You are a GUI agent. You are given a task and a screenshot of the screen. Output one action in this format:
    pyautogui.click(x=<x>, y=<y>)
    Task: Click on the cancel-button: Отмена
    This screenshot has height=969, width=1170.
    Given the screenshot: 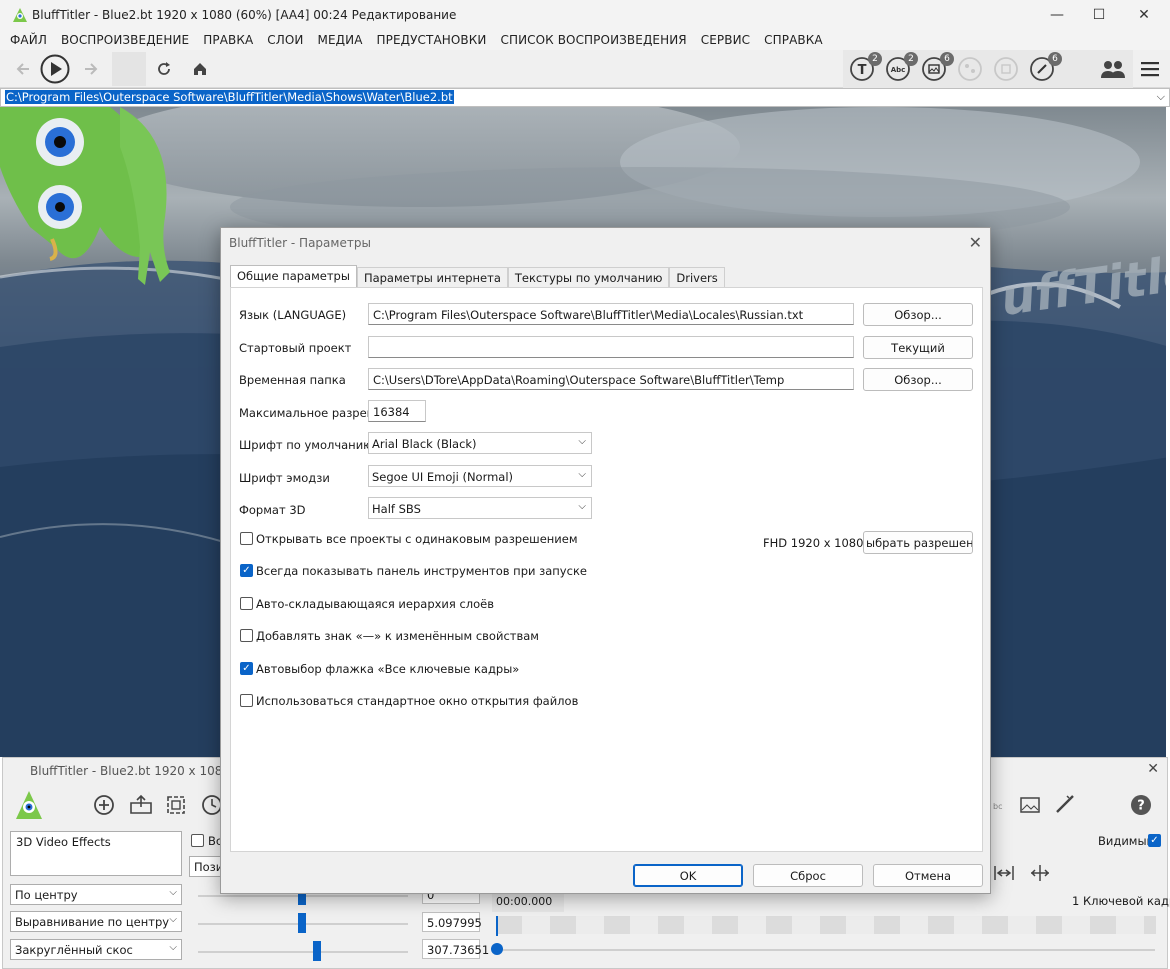 What is the action you would take?
    pyautogui.click(x=928, y=875)
    